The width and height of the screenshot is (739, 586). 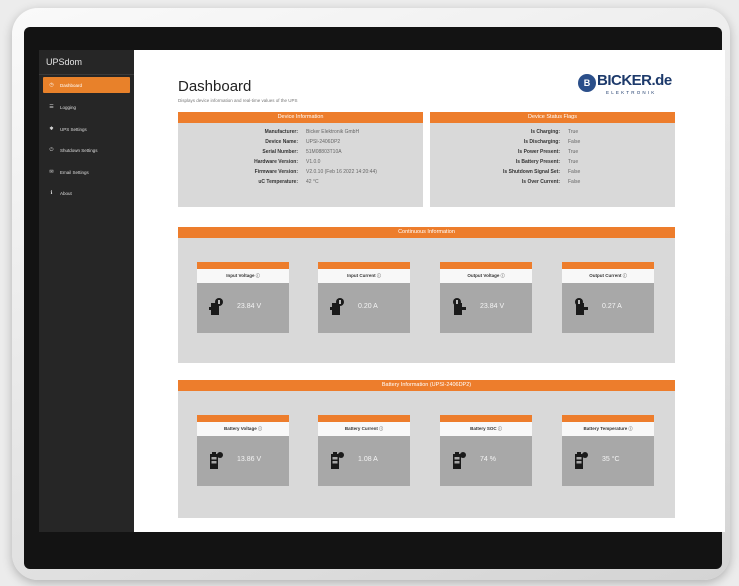 What do you see at coordinates (86, 193) in the screenshot?
I see `sidebar-item-about: ℹ About` at bounding box center [86, 193].